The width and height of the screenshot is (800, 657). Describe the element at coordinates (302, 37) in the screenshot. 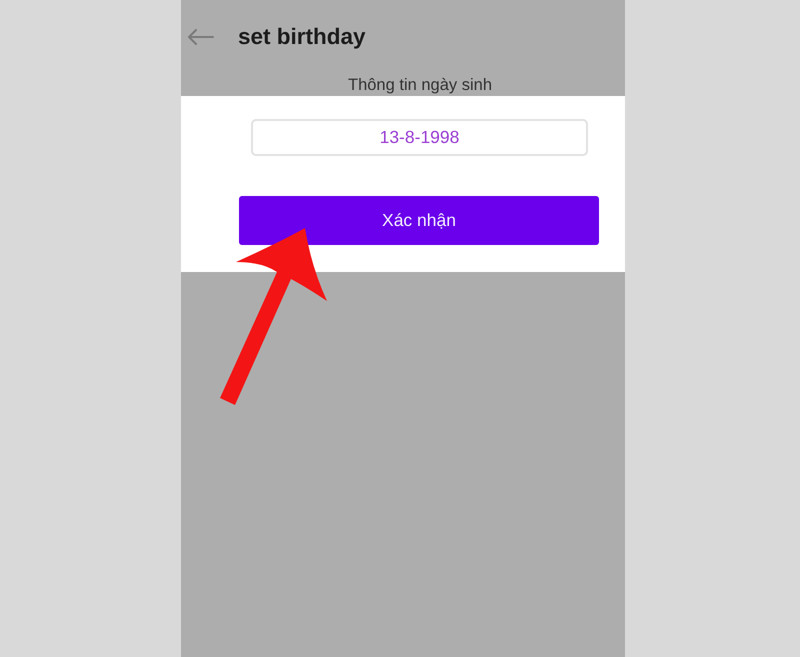

I see `screen-title: set birthday` at that location.